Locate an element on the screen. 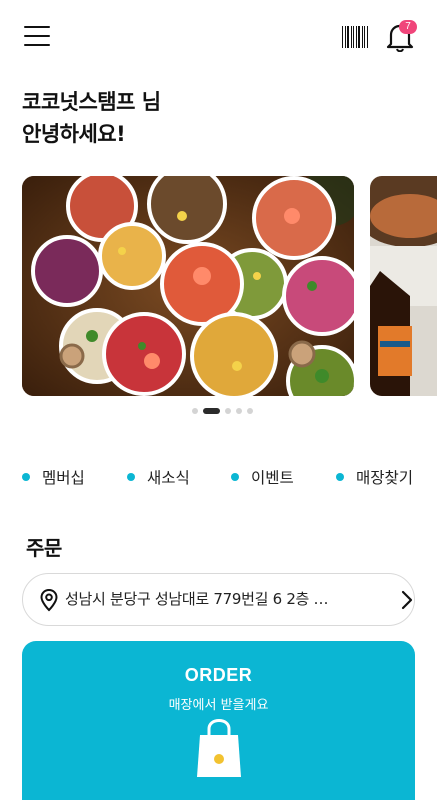 The image size is (437, 800). carousel-dots is located at coordinates (225, 411).